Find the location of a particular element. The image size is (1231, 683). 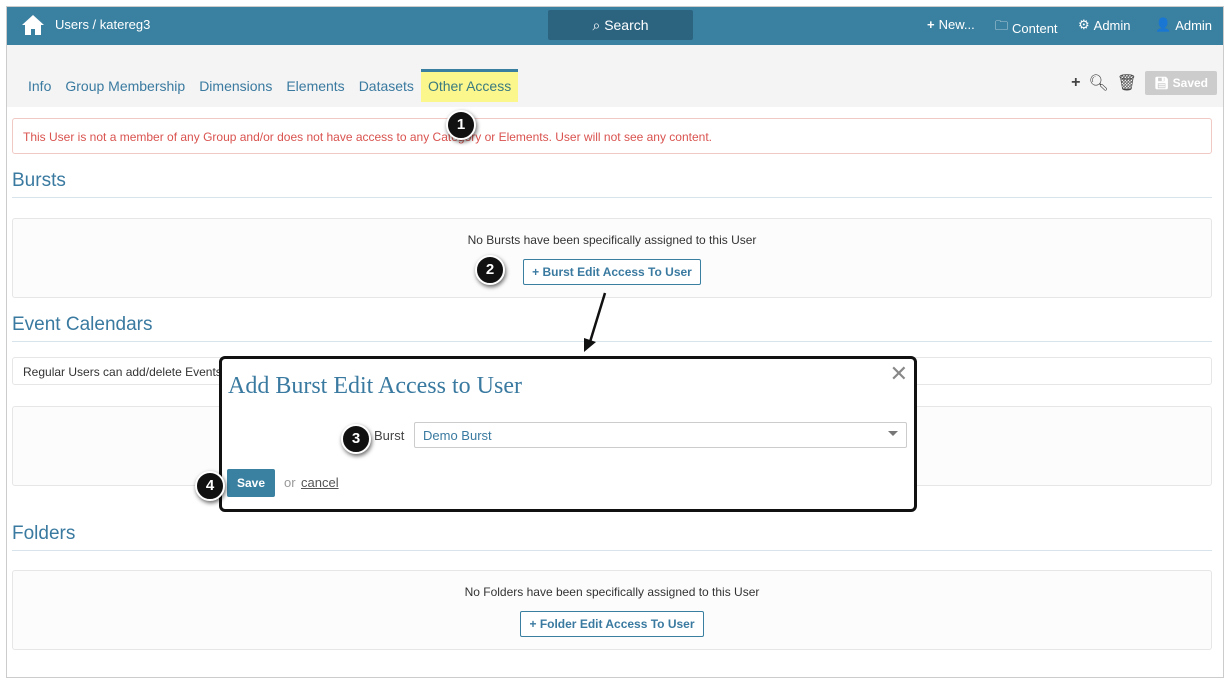

step-badge-1: 1 is located at coordinates (461, 125).